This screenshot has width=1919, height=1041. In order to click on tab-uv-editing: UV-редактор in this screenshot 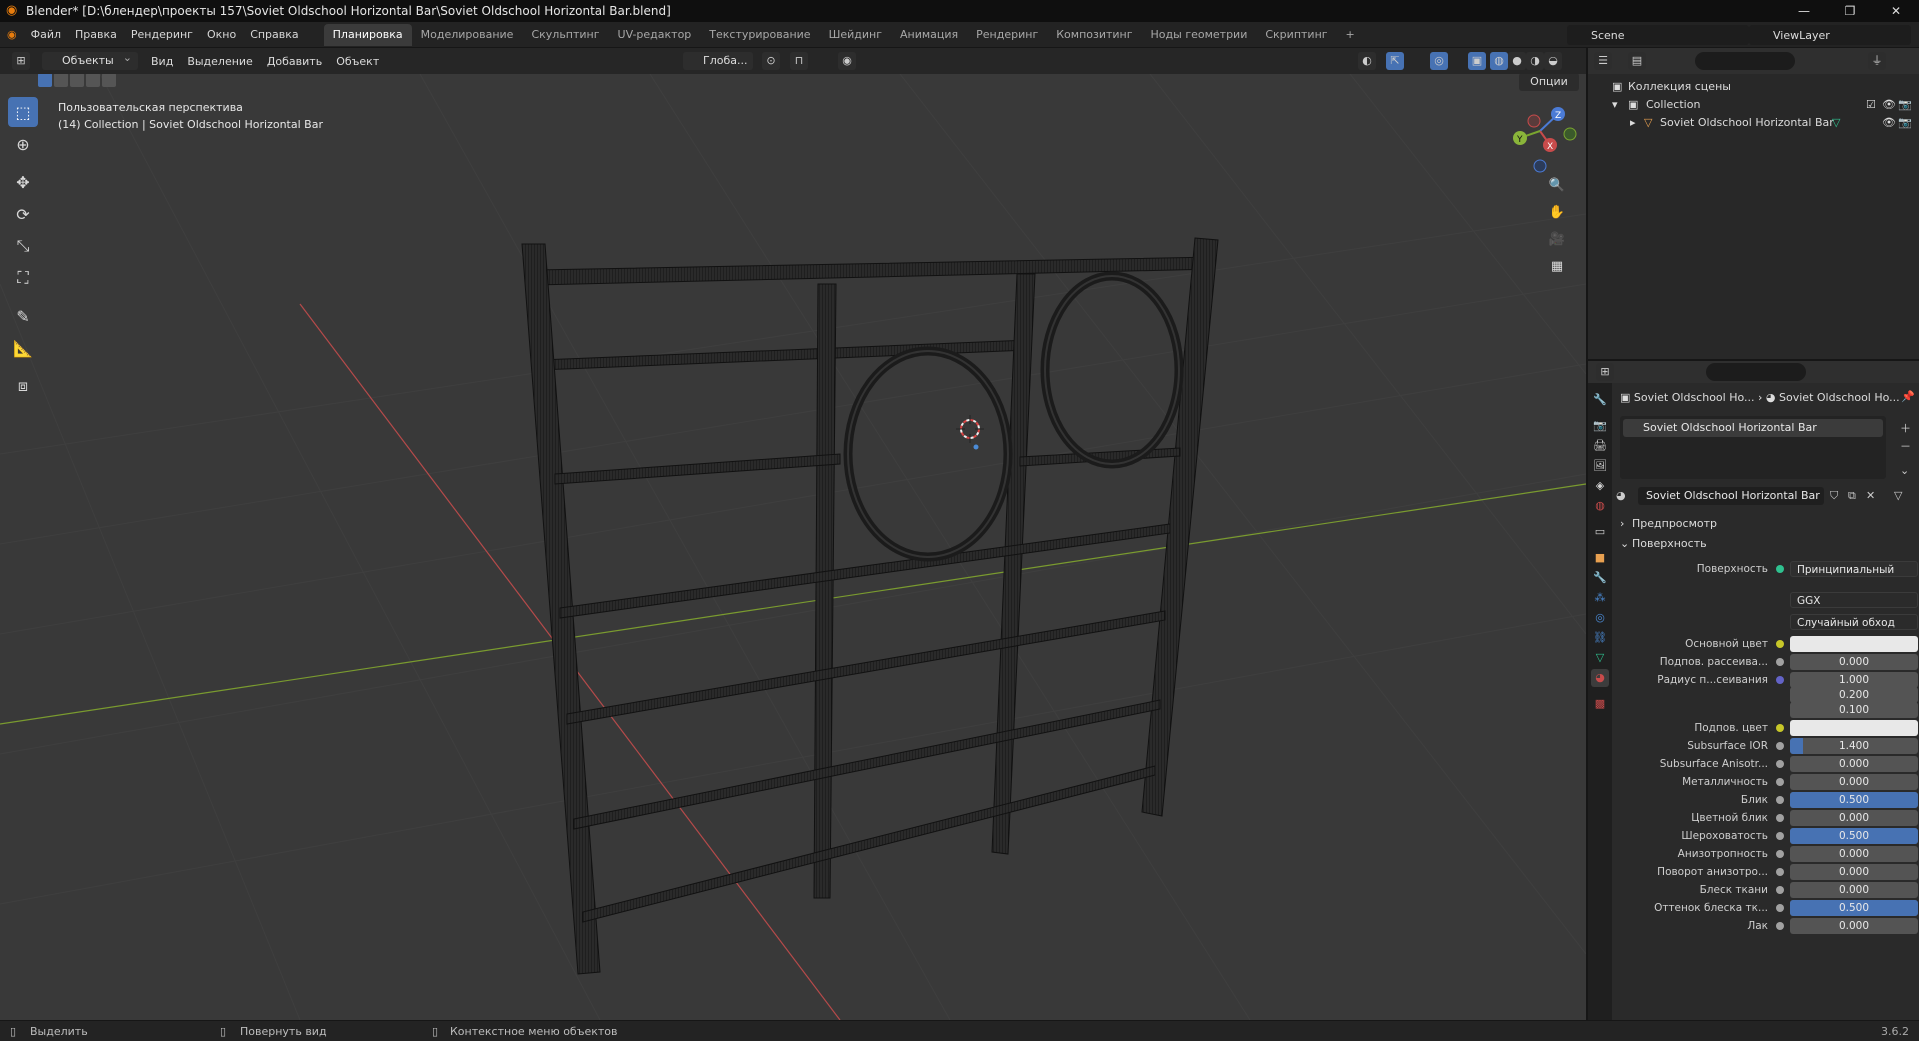, I will do `click(655, 35)`.